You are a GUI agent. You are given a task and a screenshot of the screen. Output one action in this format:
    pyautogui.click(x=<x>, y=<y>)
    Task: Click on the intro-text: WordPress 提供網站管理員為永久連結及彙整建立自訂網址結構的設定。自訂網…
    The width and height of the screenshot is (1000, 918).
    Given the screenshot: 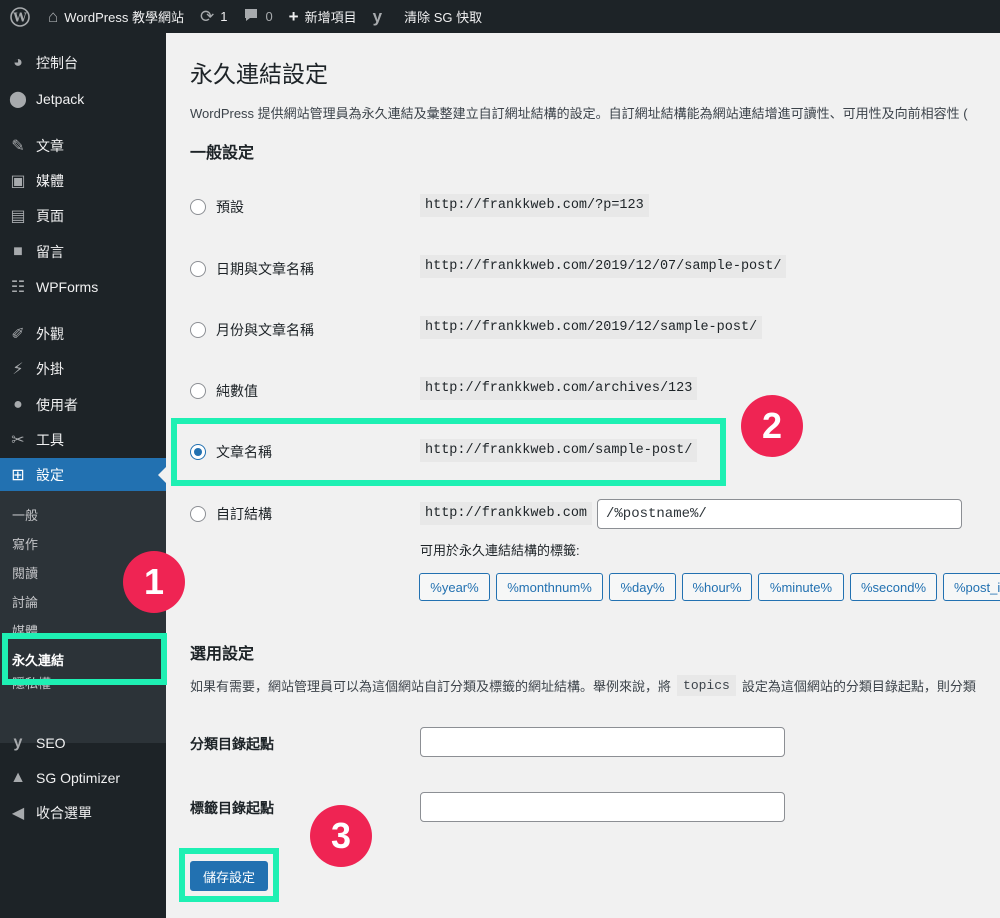 What is the action you would take?
    pyautogui.click(x=579, y=113)
    